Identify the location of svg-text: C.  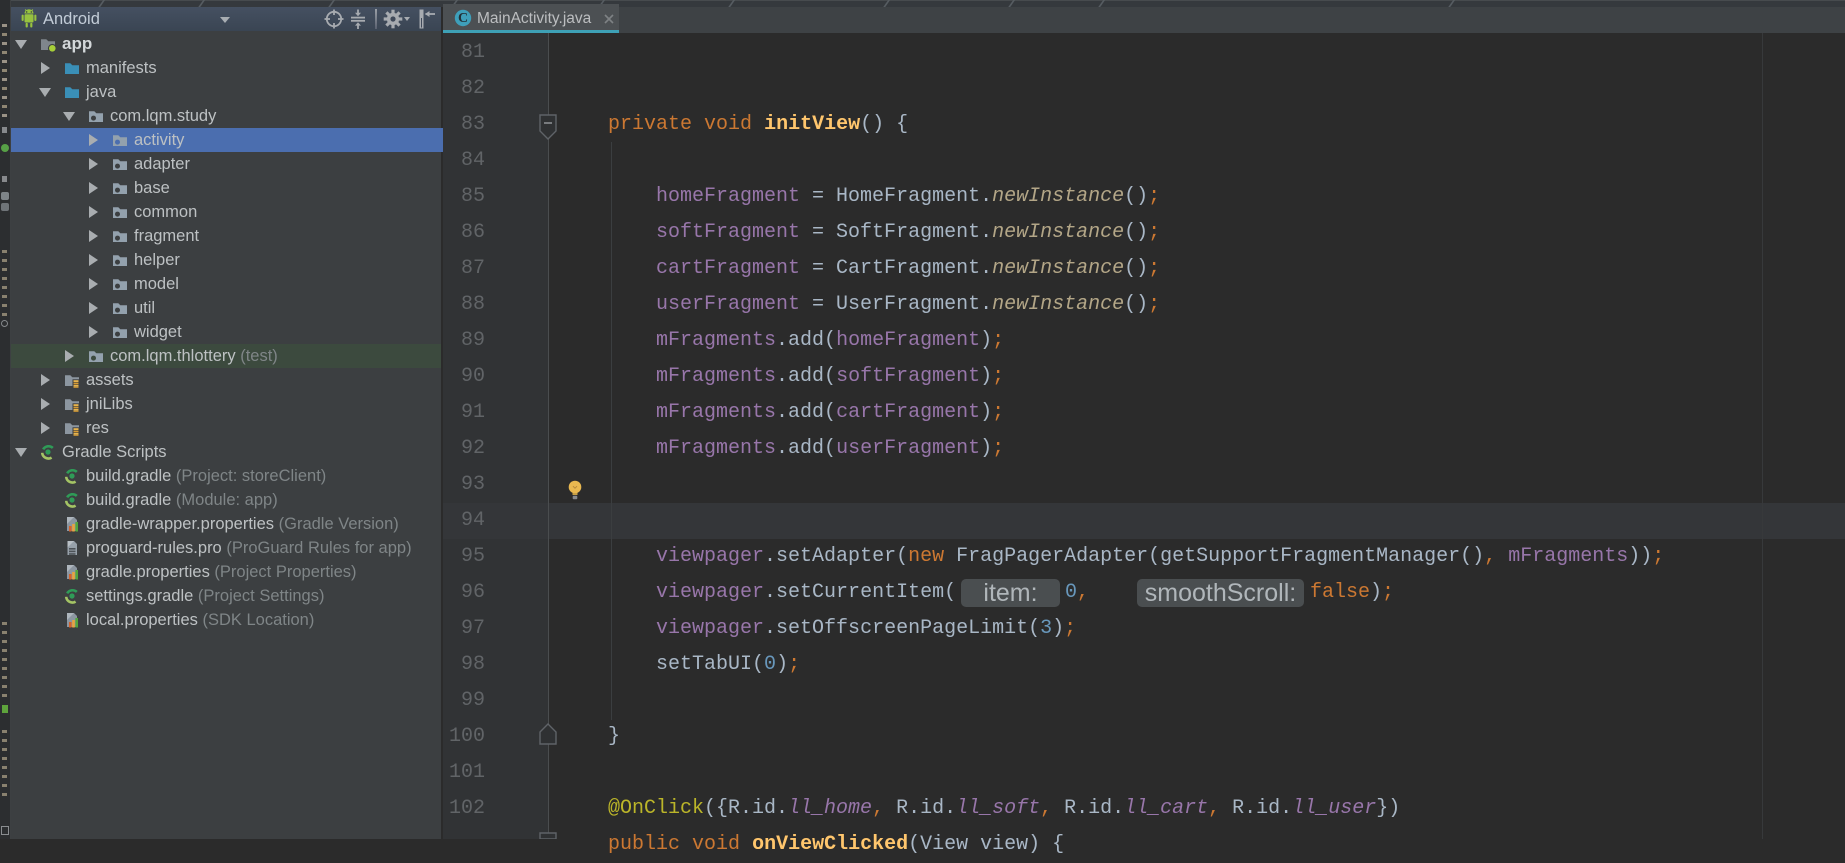
(463, 18).